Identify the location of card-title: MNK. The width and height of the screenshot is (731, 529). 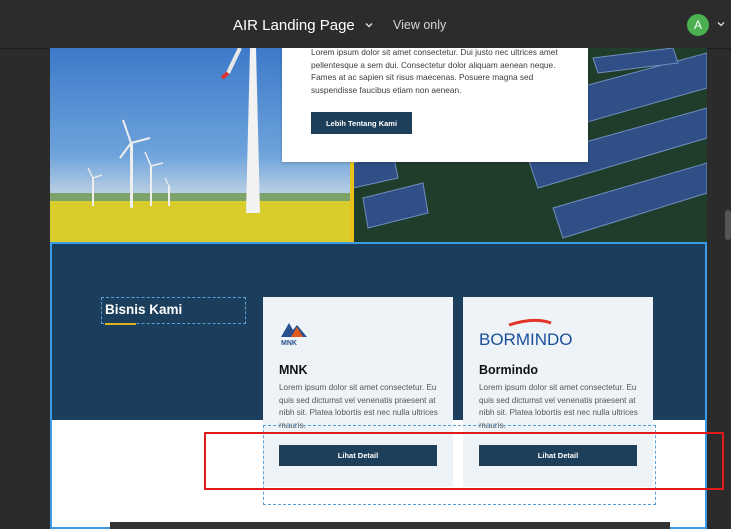
(293, 370).